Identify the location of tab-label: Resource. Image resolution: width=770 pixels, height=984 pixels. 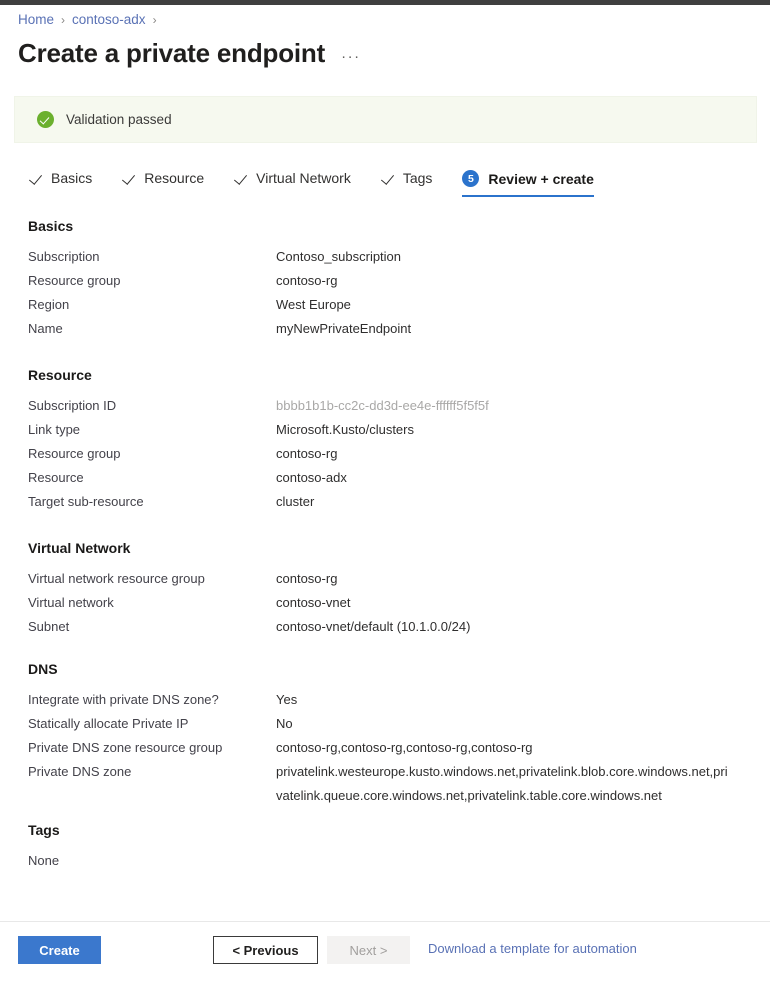
(174, 178).